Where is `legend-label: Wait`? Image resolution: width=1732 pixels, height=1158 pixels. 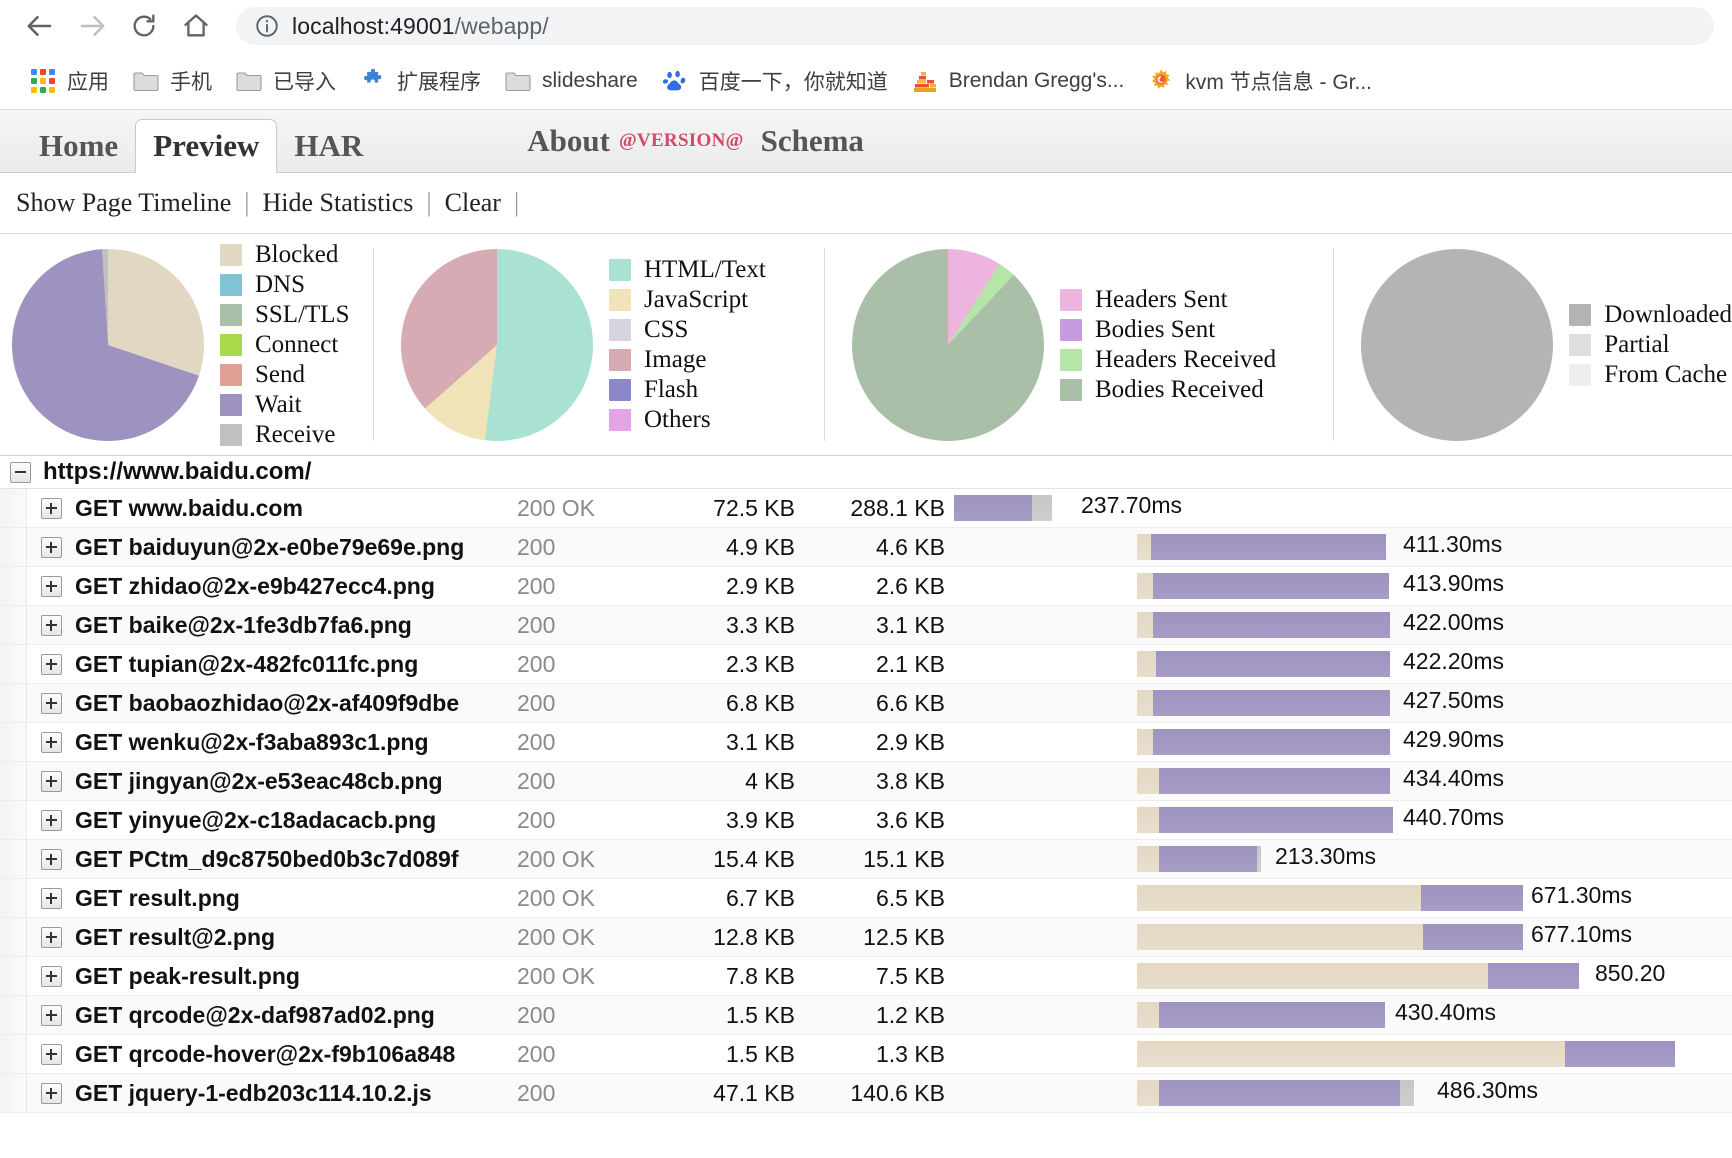
legend-label: Wait is located at coordinates (278, 404).